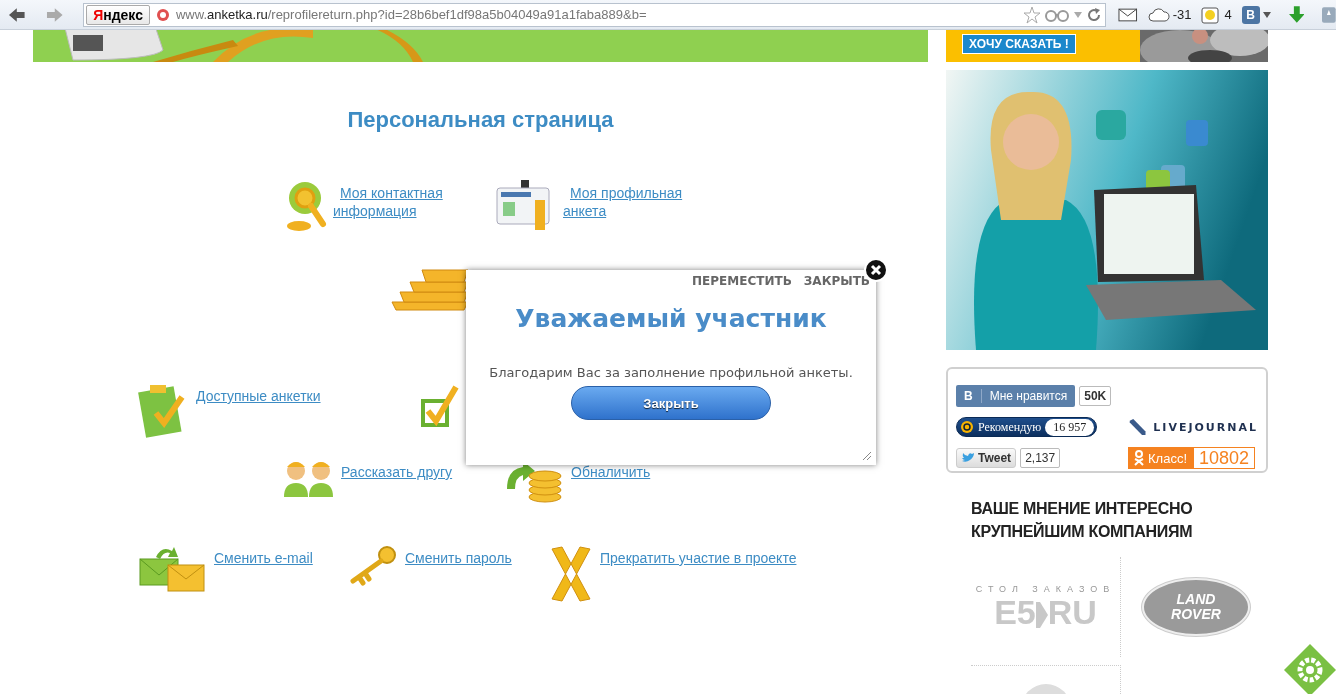 This screenshot has height=694, width=1336. I want to click on key-icon, so click(373, 567).